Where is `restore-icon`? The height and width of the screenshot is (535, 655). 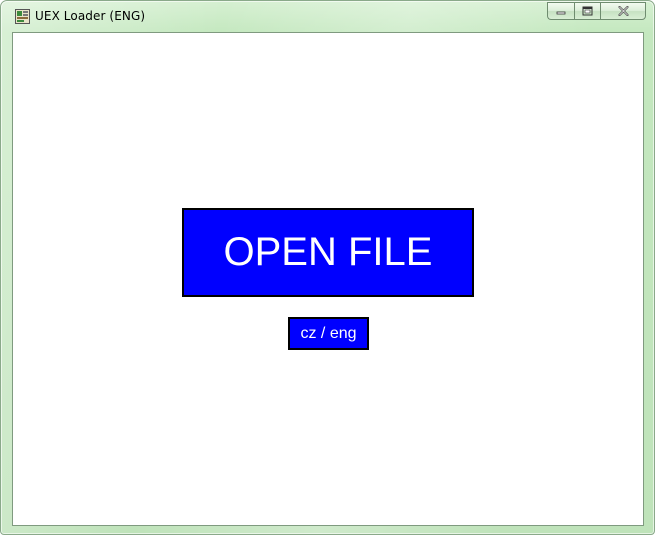 restore-icon is located at coordinates (587, 11).